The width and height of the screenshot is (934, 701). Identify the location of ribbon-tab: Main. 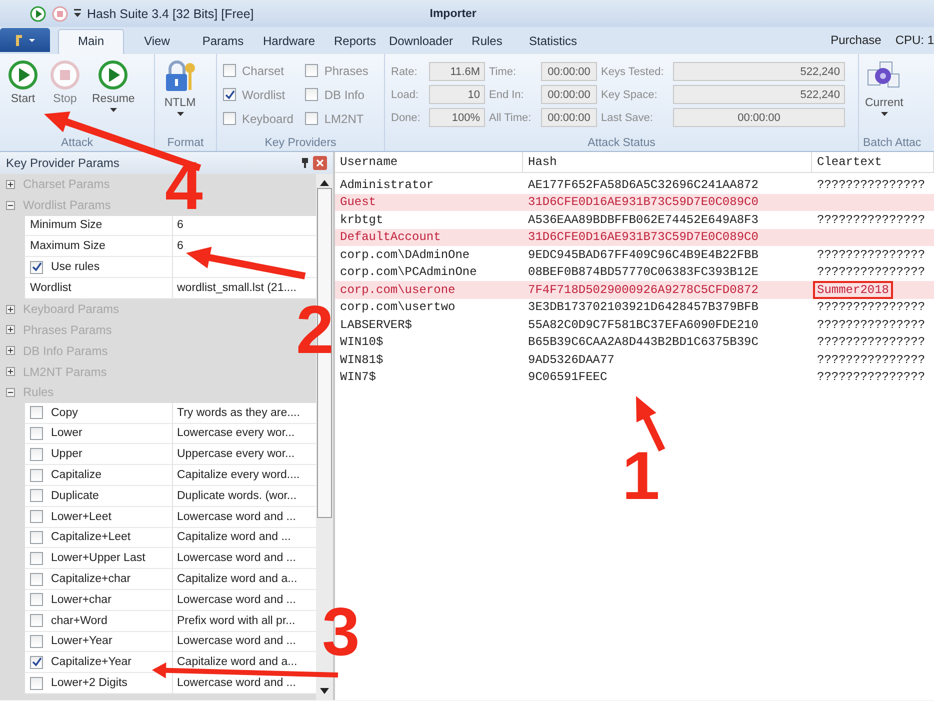
(91, 41).